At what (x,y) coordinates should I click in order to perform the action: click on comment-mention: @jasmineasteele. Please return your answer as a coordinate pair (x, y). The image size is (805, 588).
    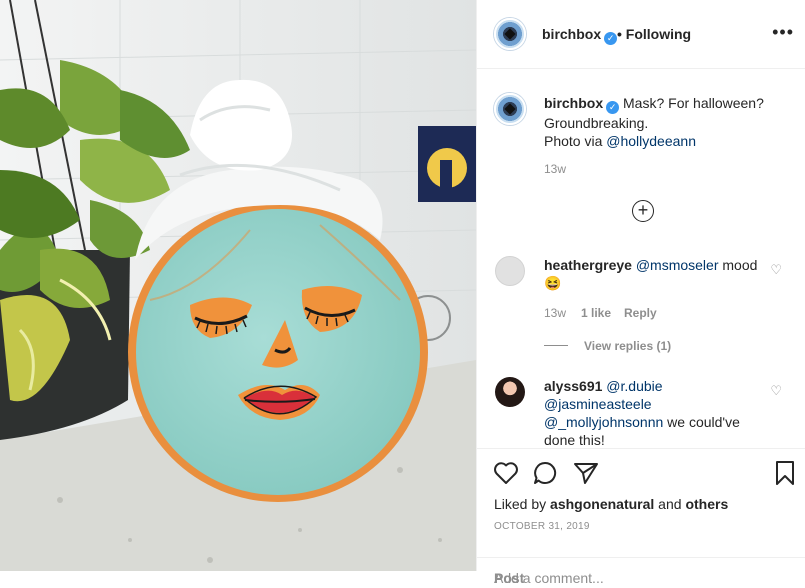
    Looking at the image, I should click on (598, 404).